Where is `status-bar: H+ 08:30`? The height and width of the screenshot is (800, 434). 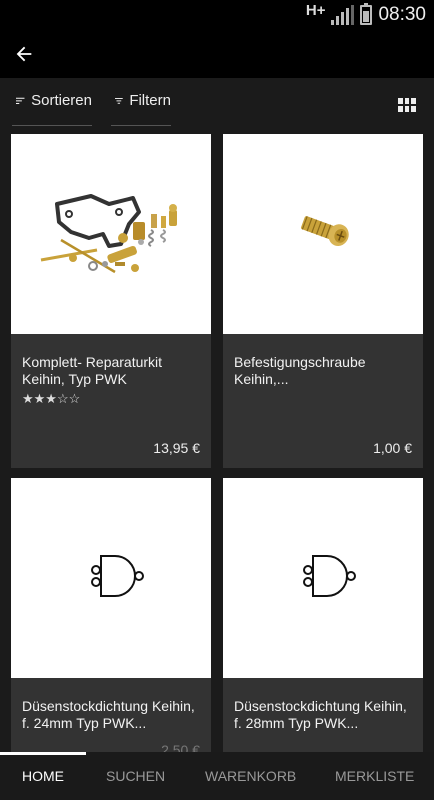 status-bar: H+ 08:30 is located at coordinates (217, 16).